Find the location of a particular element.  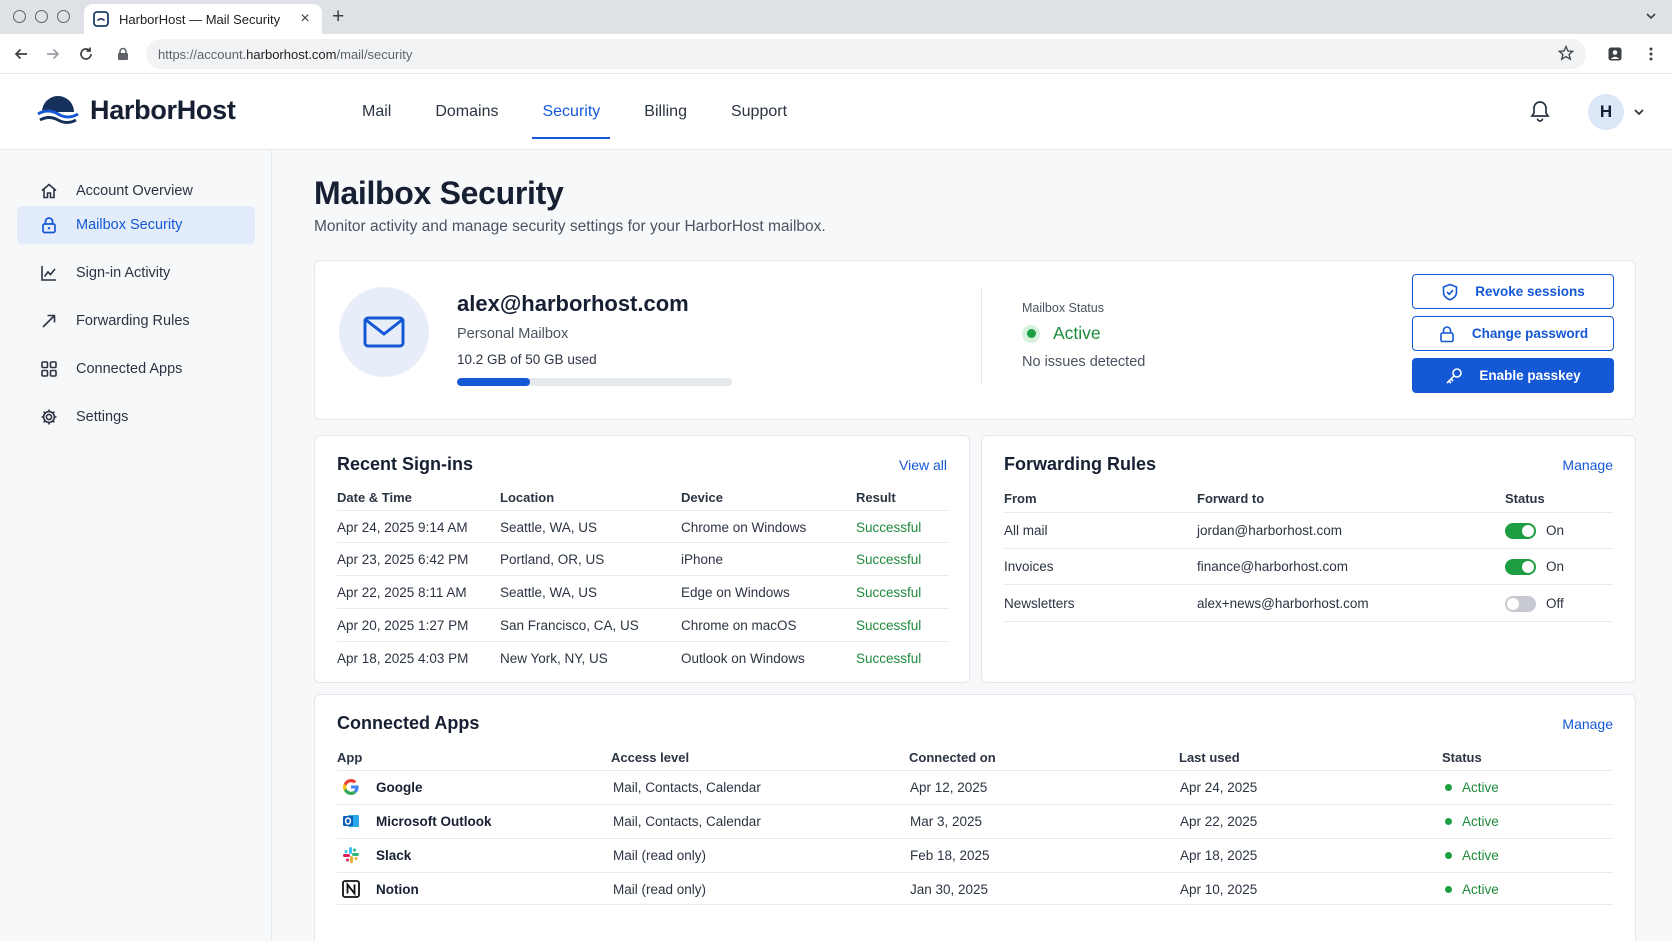

change-password-button: Change password is located at coordinates (1513, 333).